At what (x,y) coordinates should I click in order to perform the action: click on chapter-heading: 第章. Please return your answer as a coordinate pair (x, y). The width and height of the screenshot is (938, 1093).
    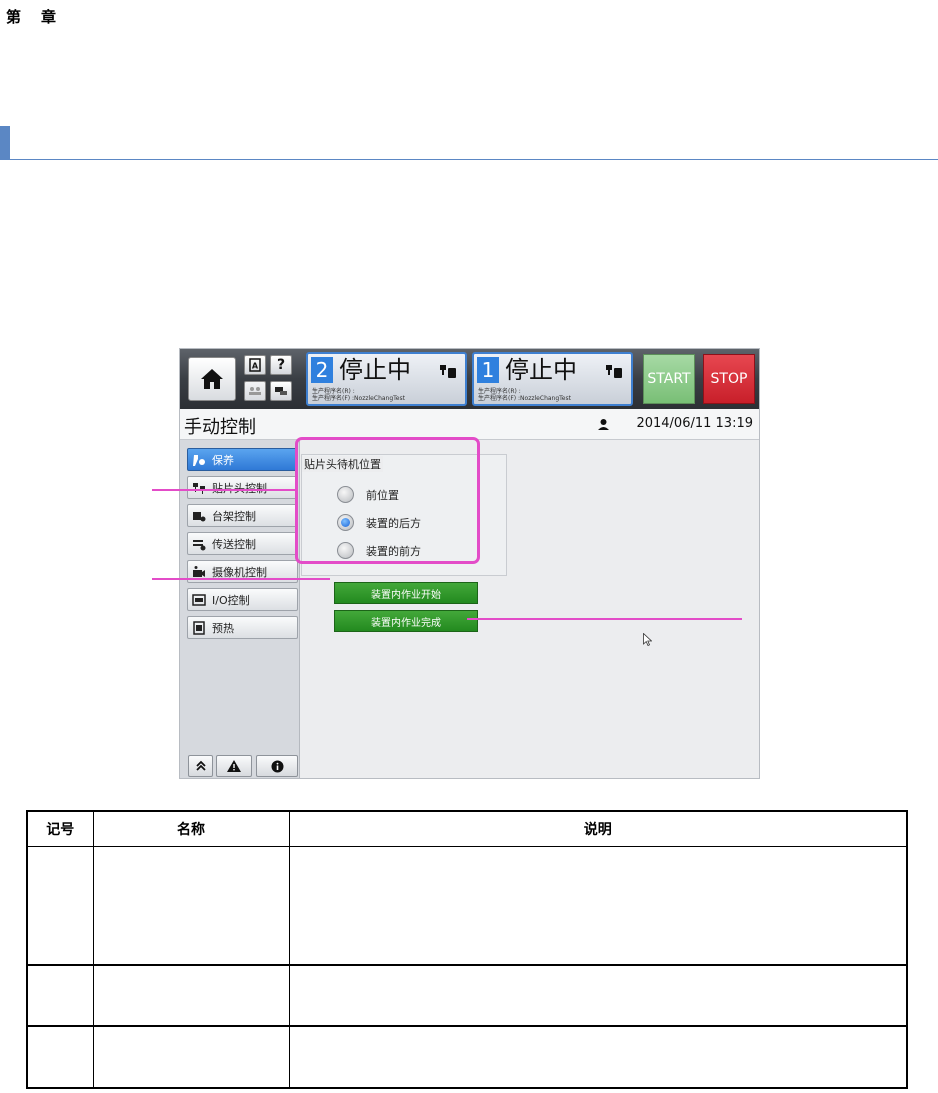
    Looking at the image, I should click on (32, 16).